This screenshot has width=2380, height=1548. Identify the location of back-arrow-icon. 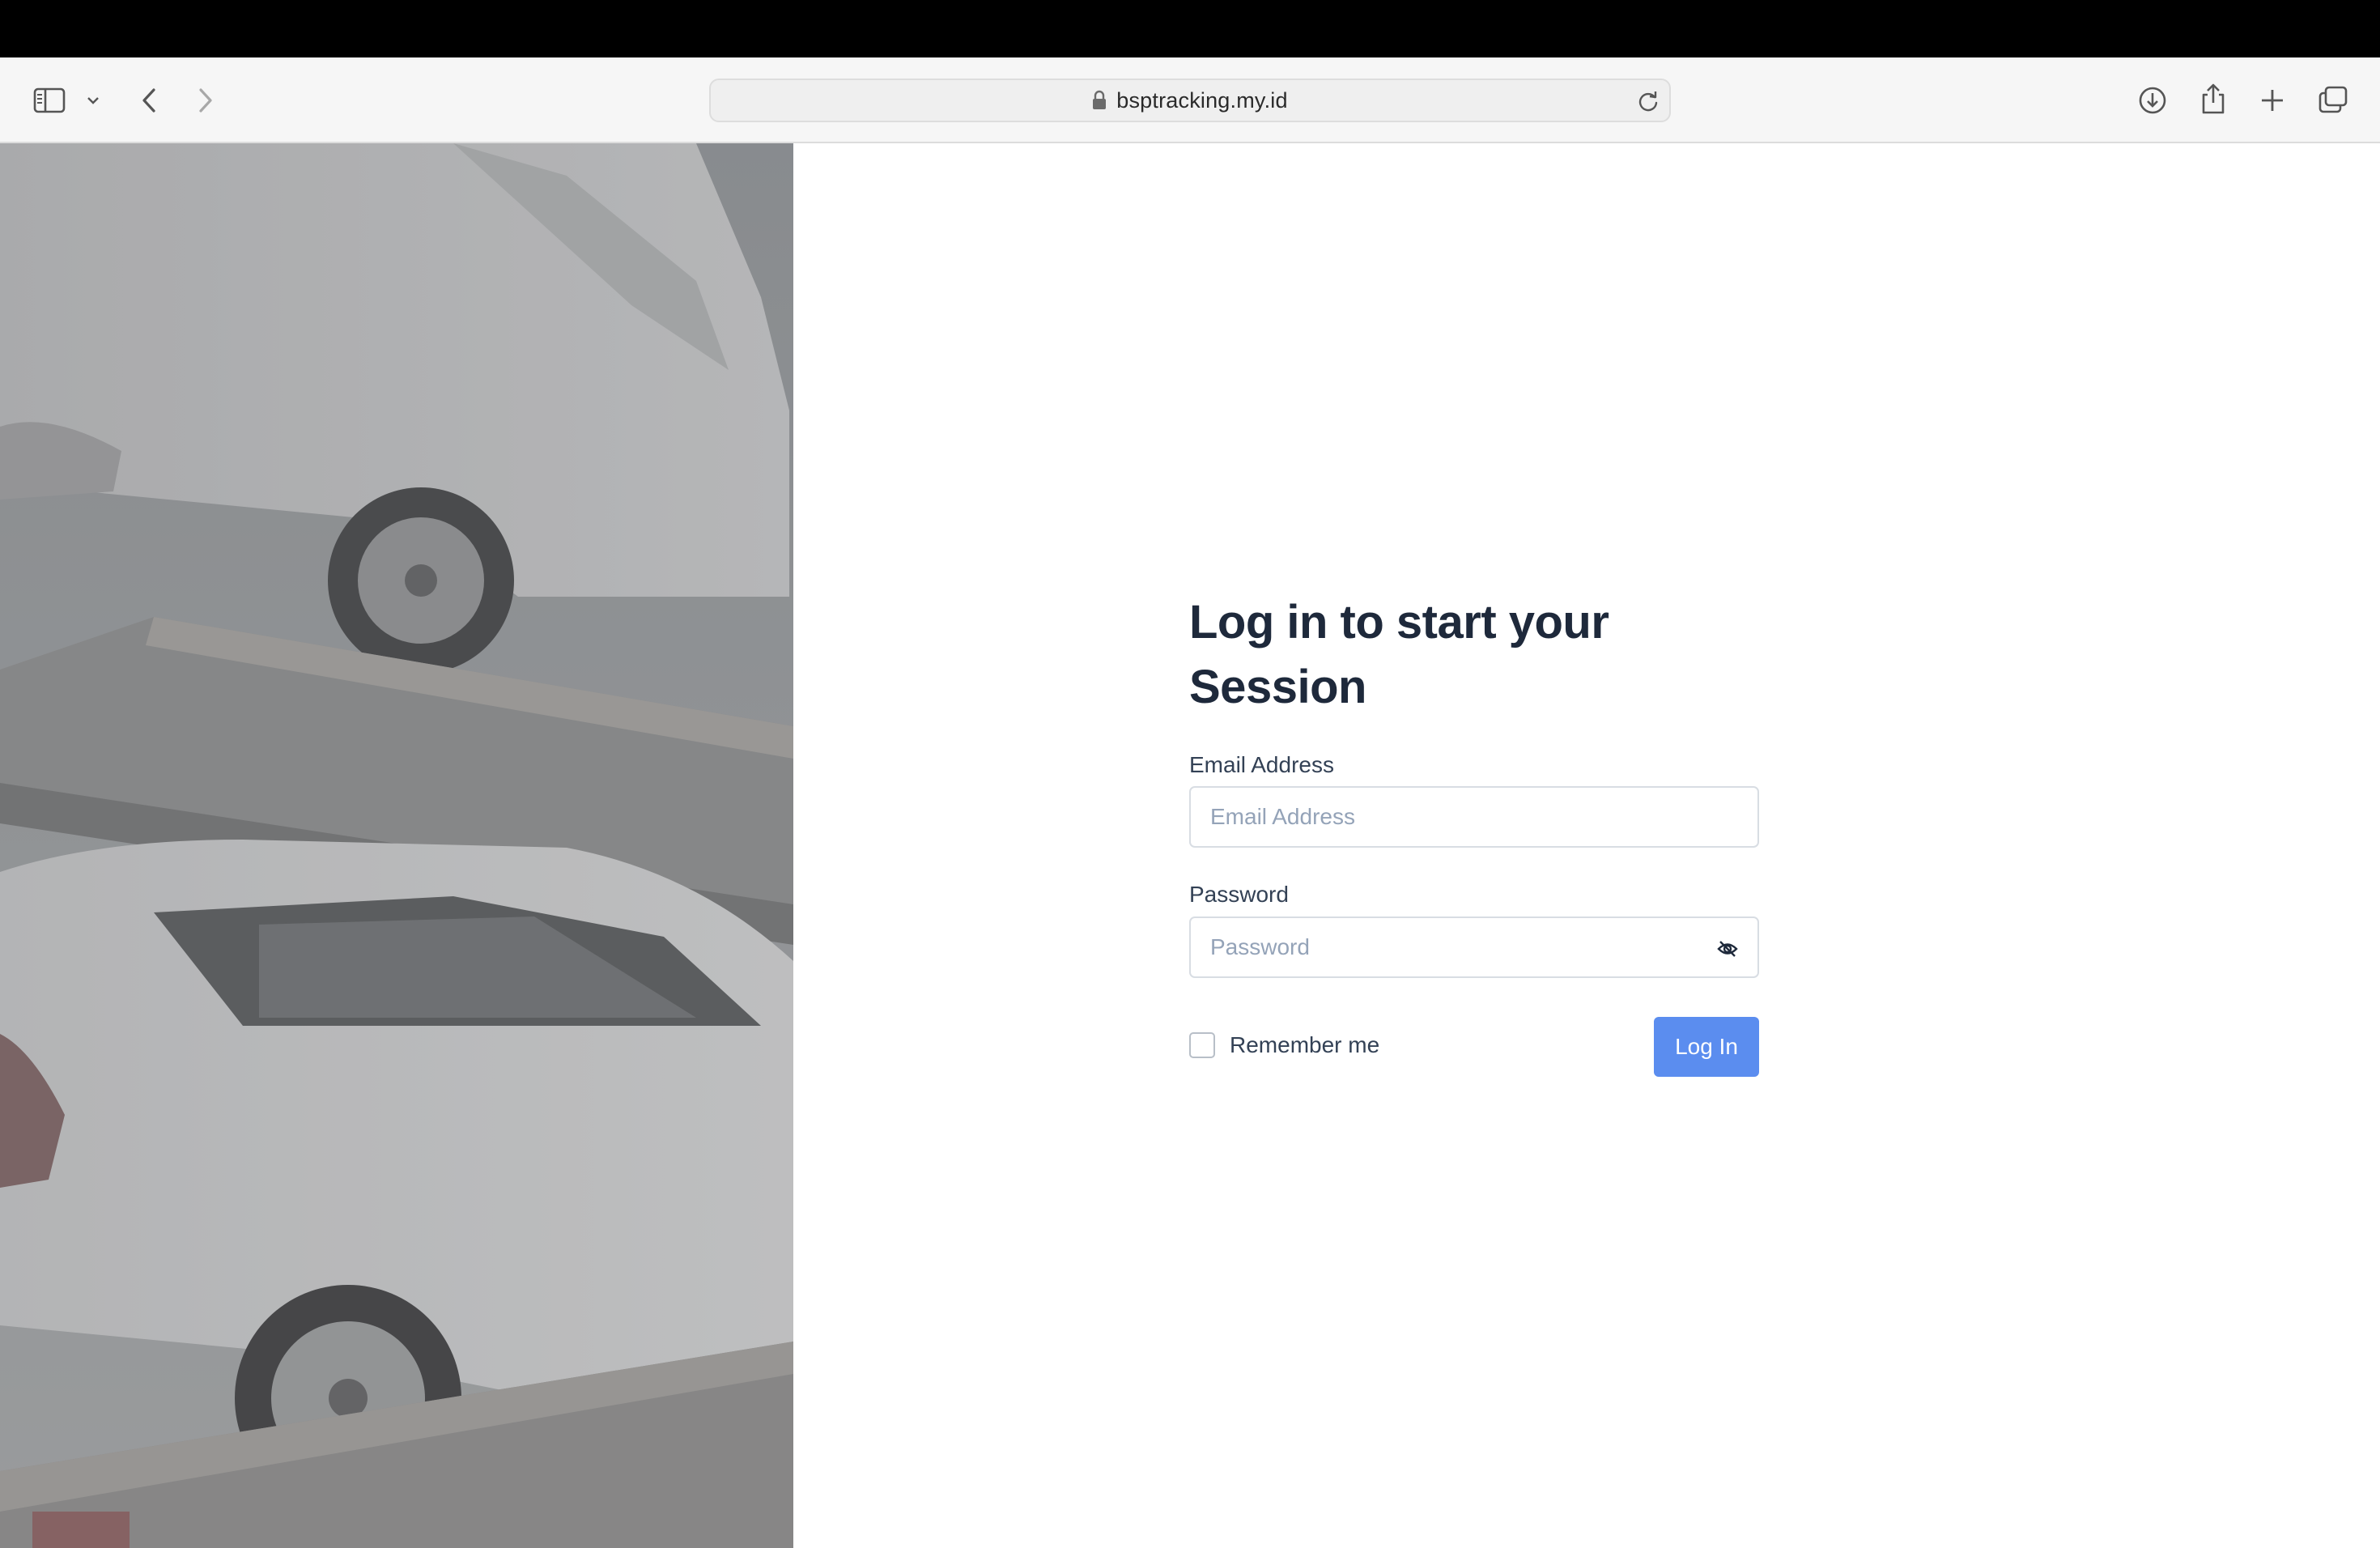
(148, 100).